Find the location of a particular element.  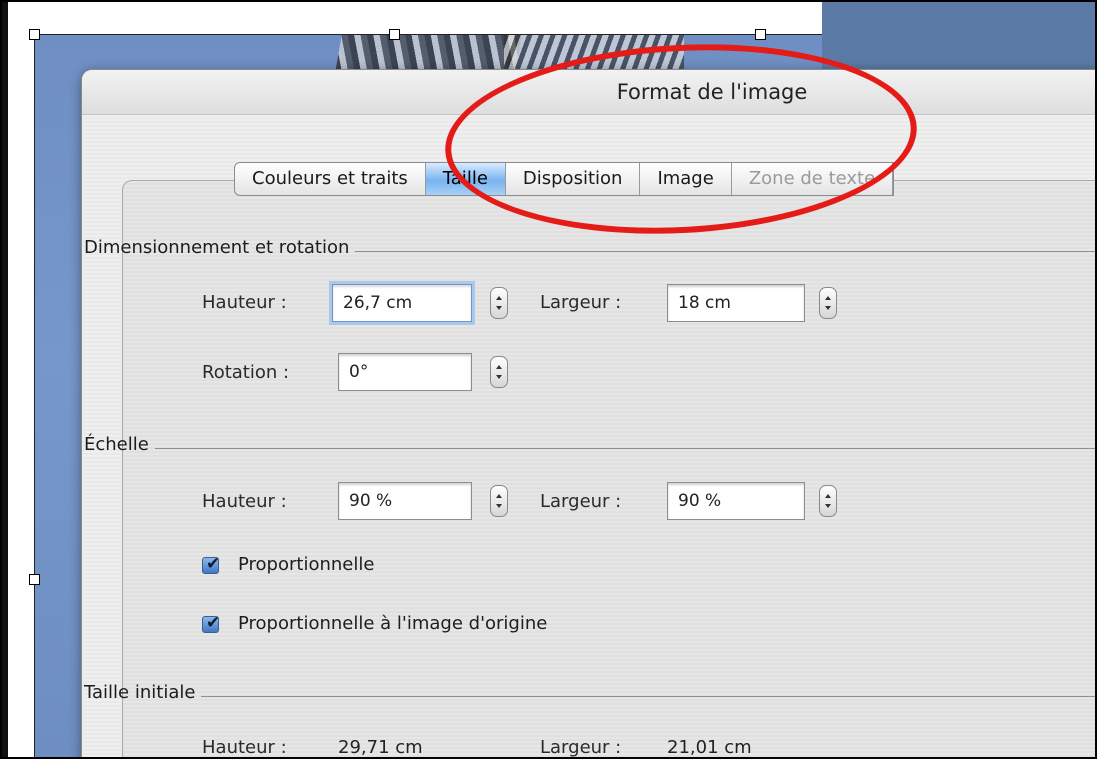

scale-width-label: Largeur : is located at coordinates (581, 501).